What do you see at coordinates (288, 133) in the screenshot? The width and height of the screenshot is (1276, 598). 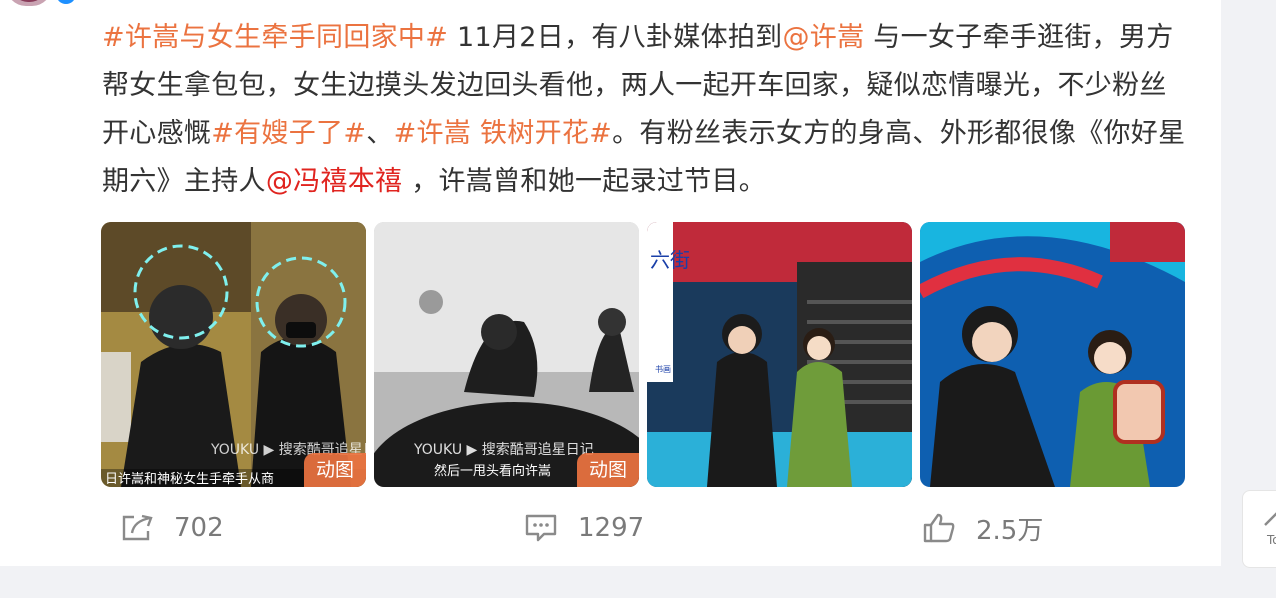 I see `topic-link: #有嫂子了#` at bounding box center [288, 133].